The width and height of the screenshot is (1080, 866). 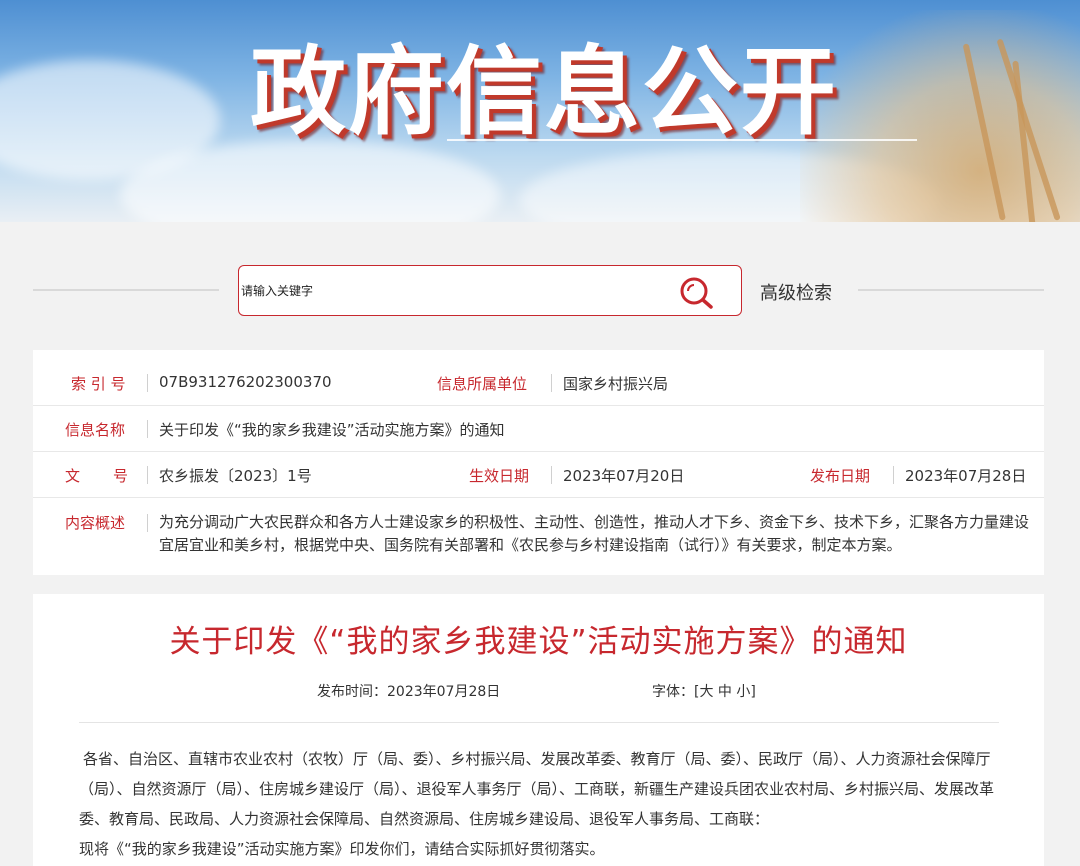 I want to click on search-divider-left, so click(x=126, y=290).